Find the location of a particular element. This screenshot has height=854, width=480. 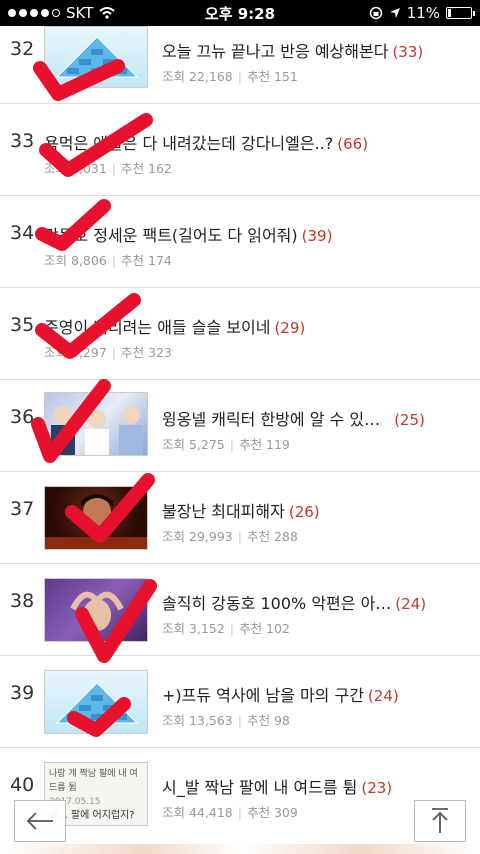

list-item: 37 불장난 최대피해자 (26) 조회 29,993 | 추천 288 is located at coordinates (240, 518).